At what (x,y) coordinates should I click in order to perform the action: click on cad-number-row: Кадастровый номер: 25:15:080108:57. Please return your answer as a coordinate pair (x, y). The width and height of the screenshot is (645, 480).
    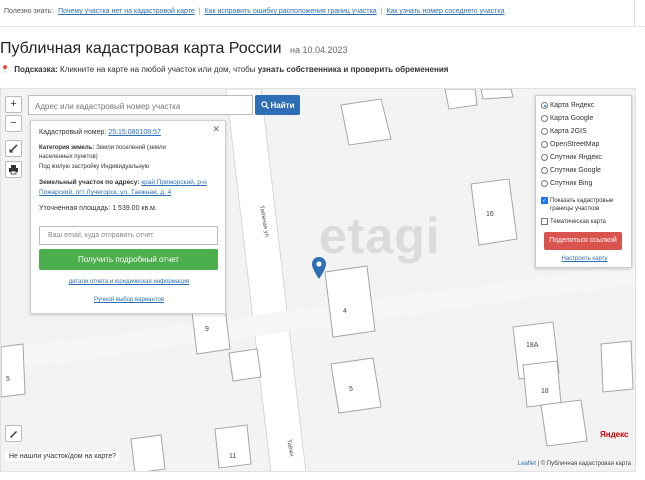
    Looking at the image, I should click on (100, 132).